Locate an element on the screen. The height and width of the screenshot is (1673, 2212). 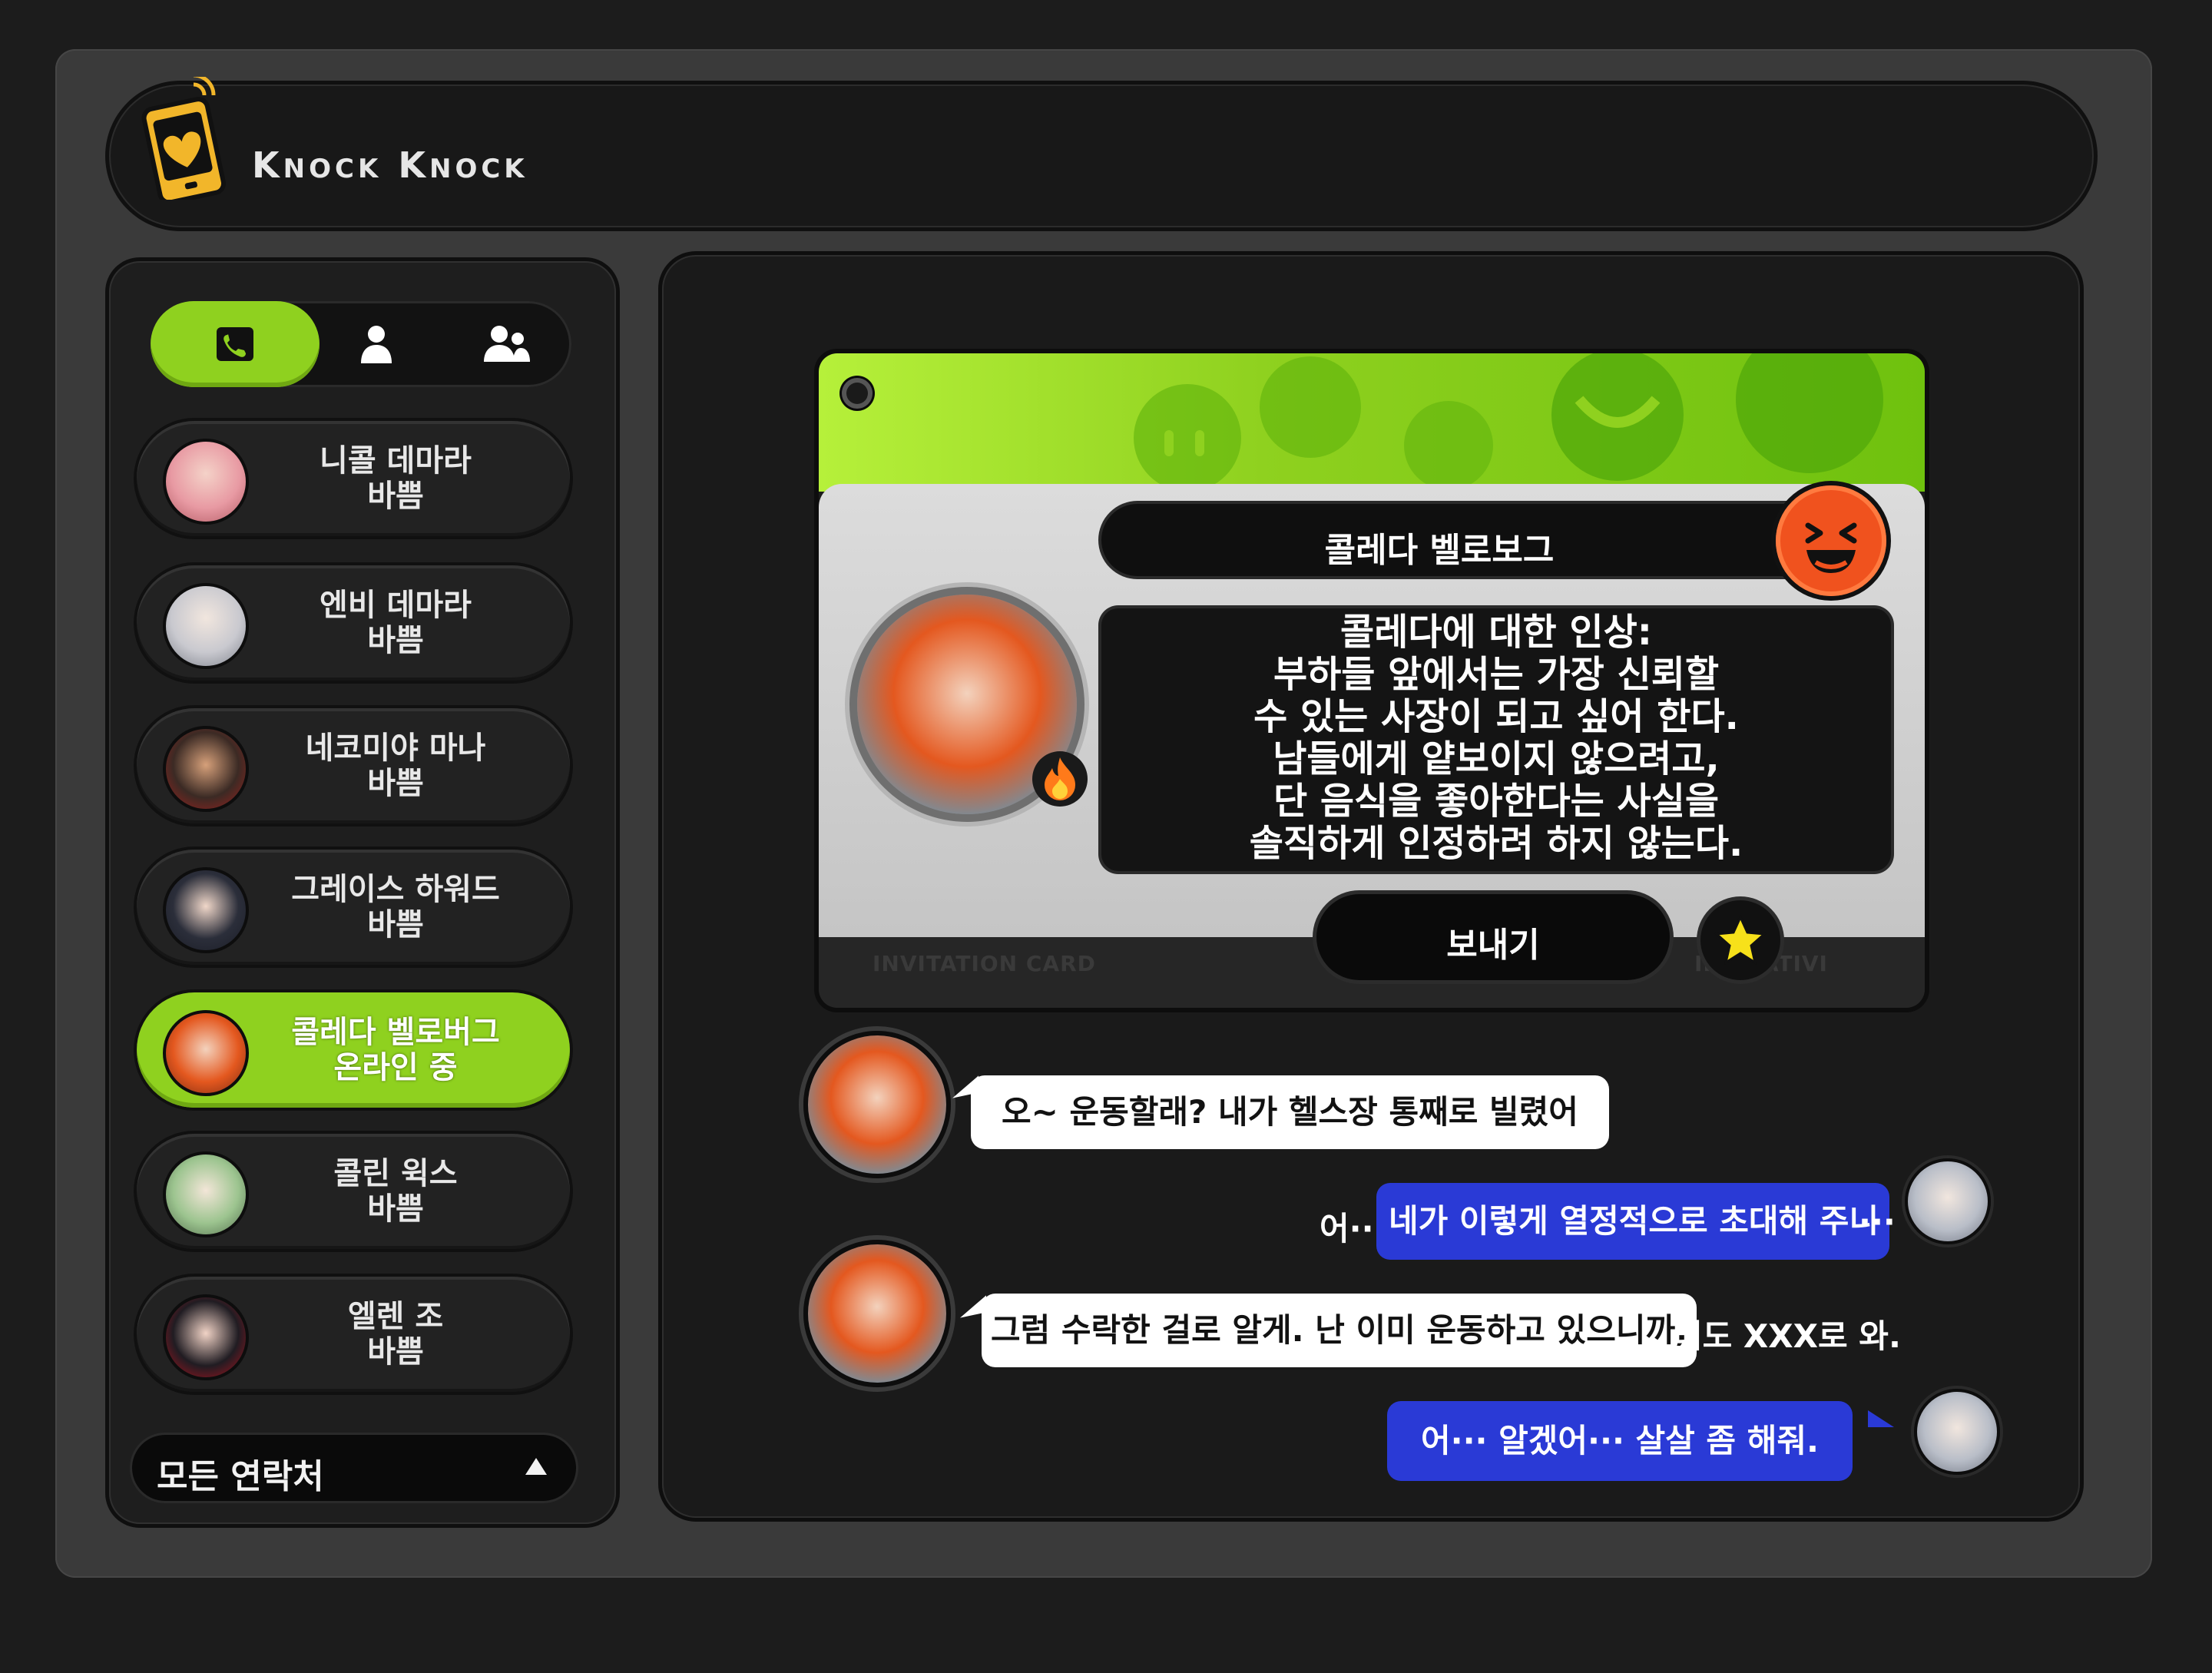
contact-item: 엔비 데마라 바쁨 is located at coordinates (353, 623).